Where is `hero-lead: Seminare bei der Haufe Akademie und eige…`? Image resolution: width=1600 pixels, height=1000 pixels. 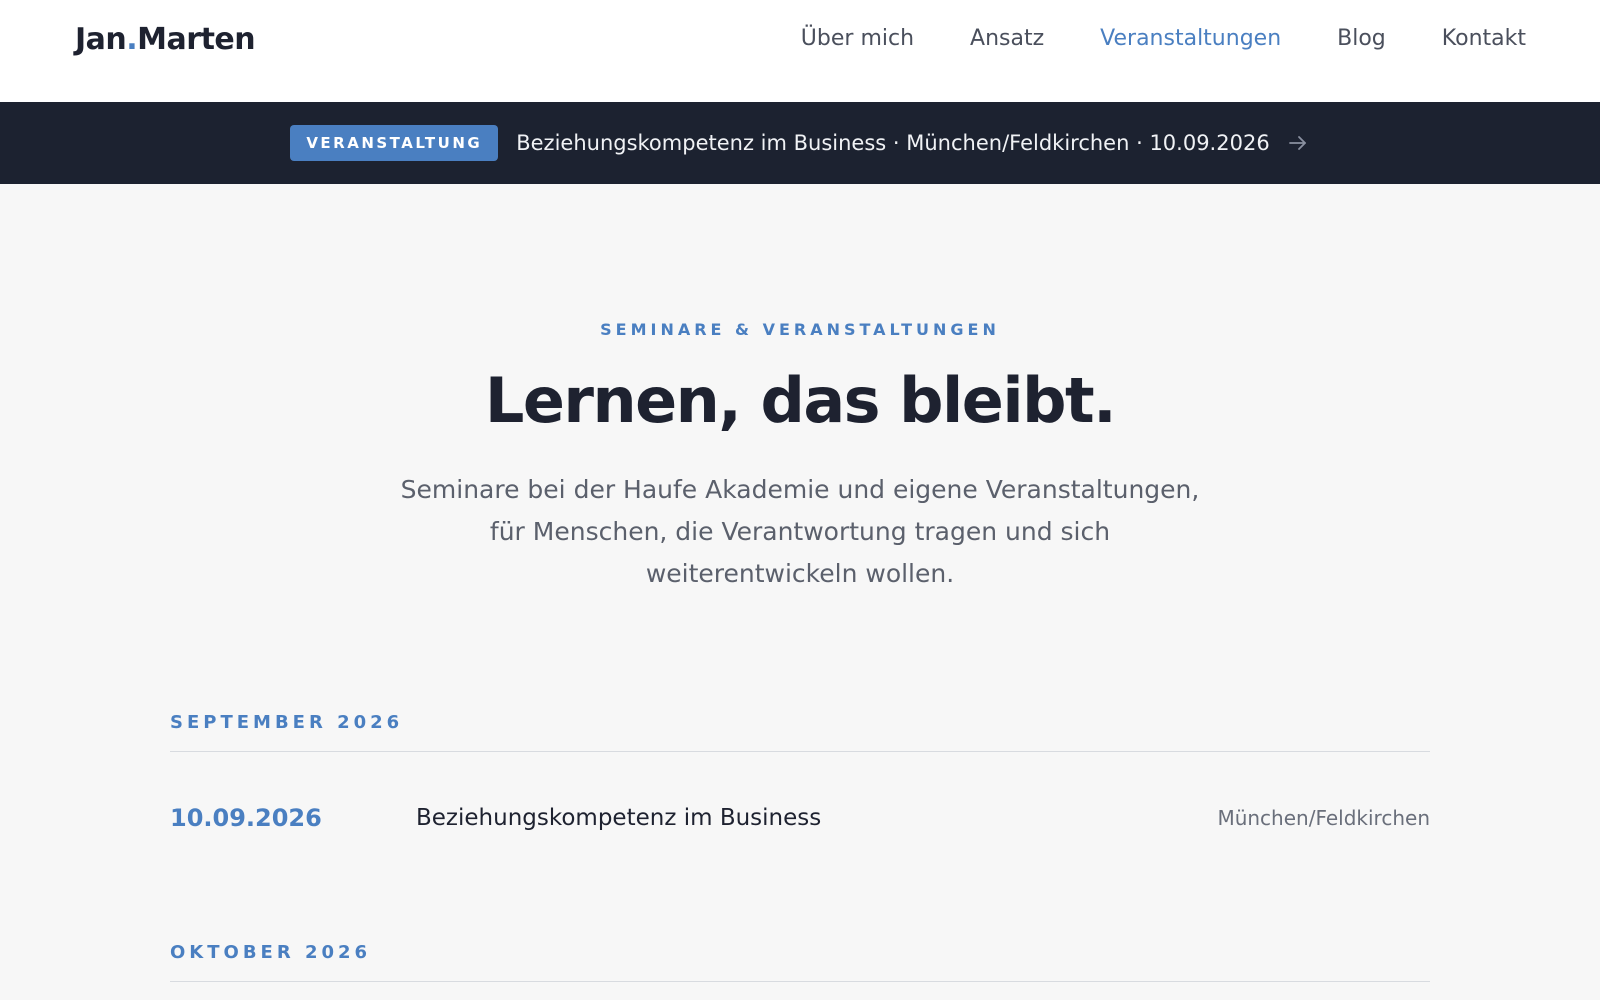 hero-lead: Seminare bei der Haufe Akademie und eige… is located at coordinates (800, 532).